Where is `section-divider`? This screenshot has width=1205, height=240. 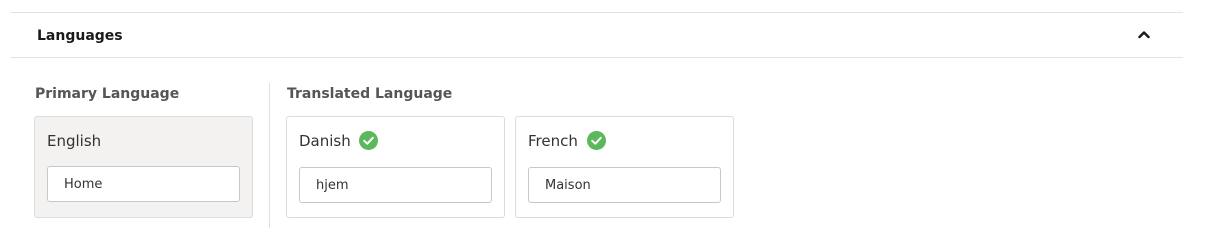 section-divider is located at coordinates (269, 155).